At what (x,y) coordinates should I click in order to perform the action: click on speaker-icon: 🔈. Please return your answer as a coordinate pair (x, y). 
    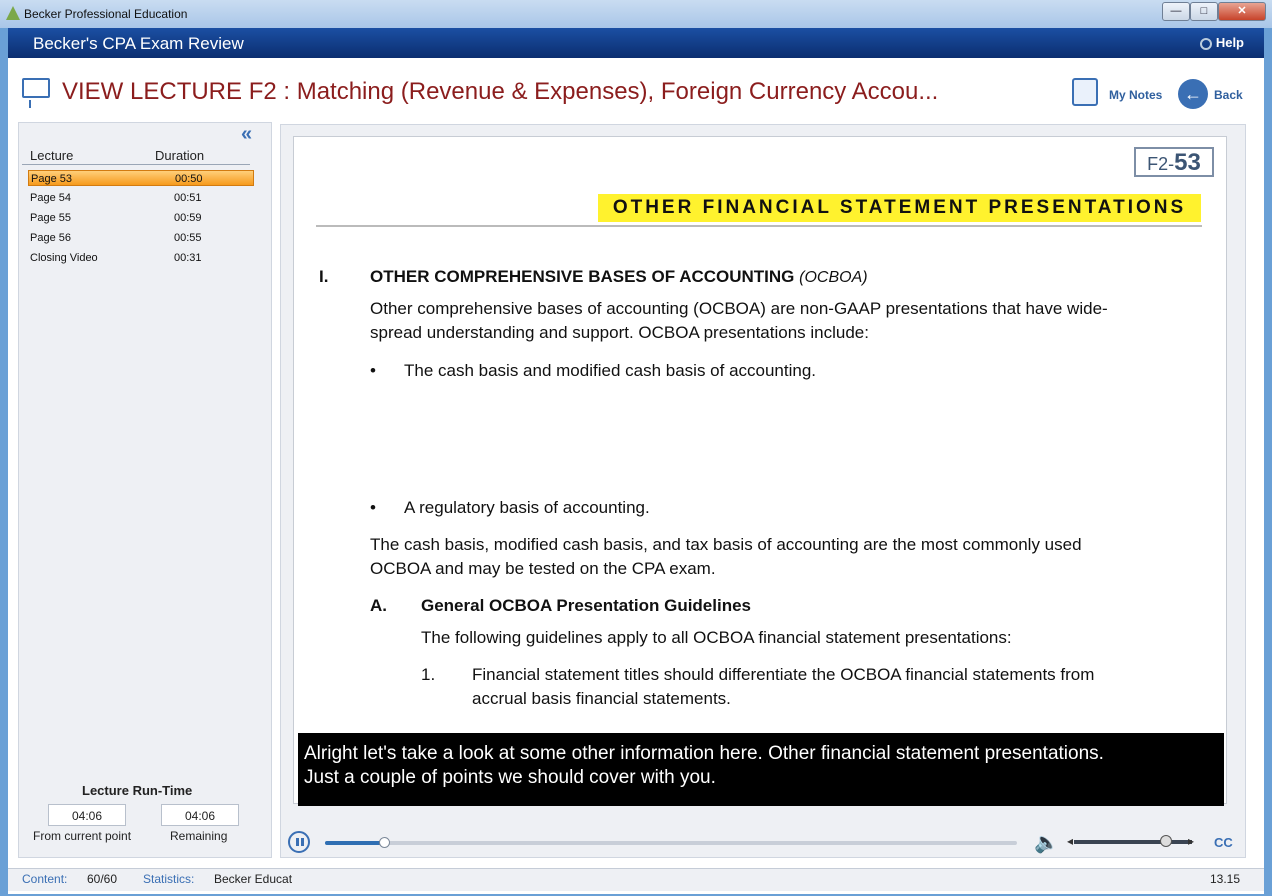
    Looking at the image, I should click on (1046, 842).